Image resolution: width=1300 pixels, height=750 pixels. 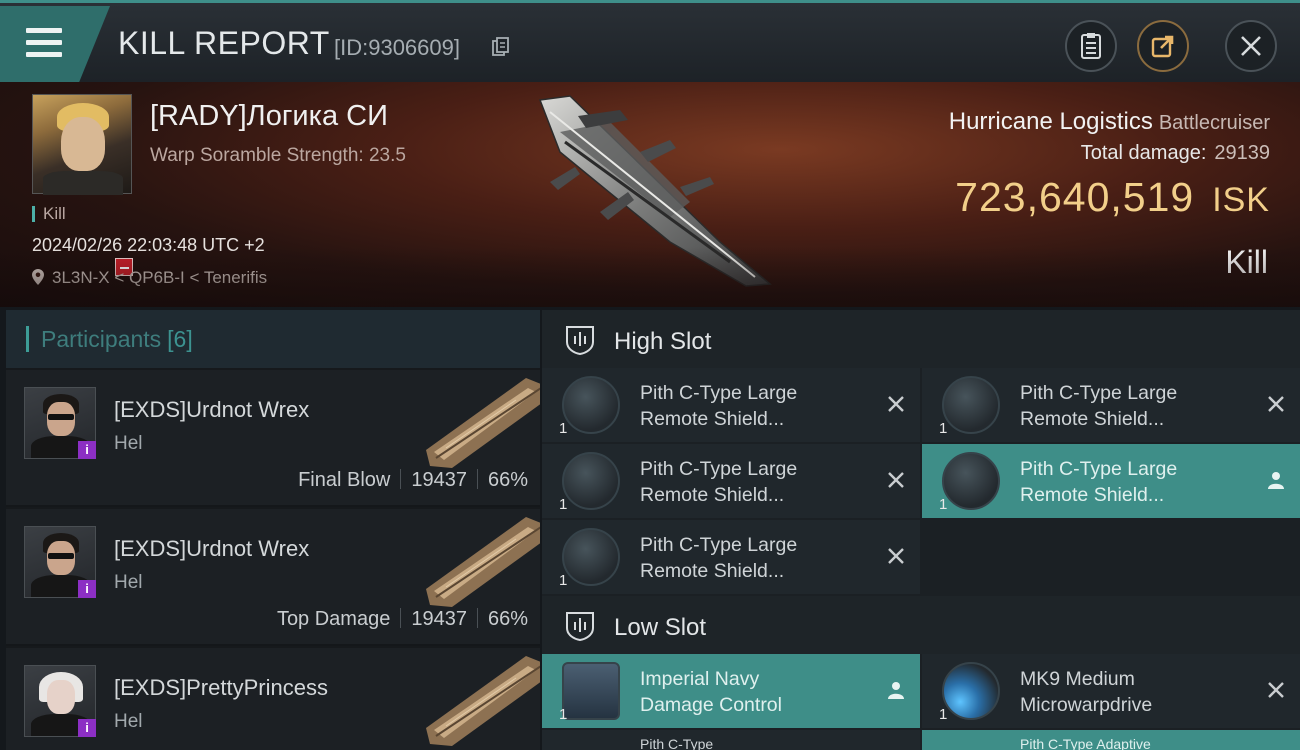 What do you see at coordinates (269, 116) in the screenshot?
I see `victim-name: [RADY]Логика СИ` at bounding box center [269, 116].